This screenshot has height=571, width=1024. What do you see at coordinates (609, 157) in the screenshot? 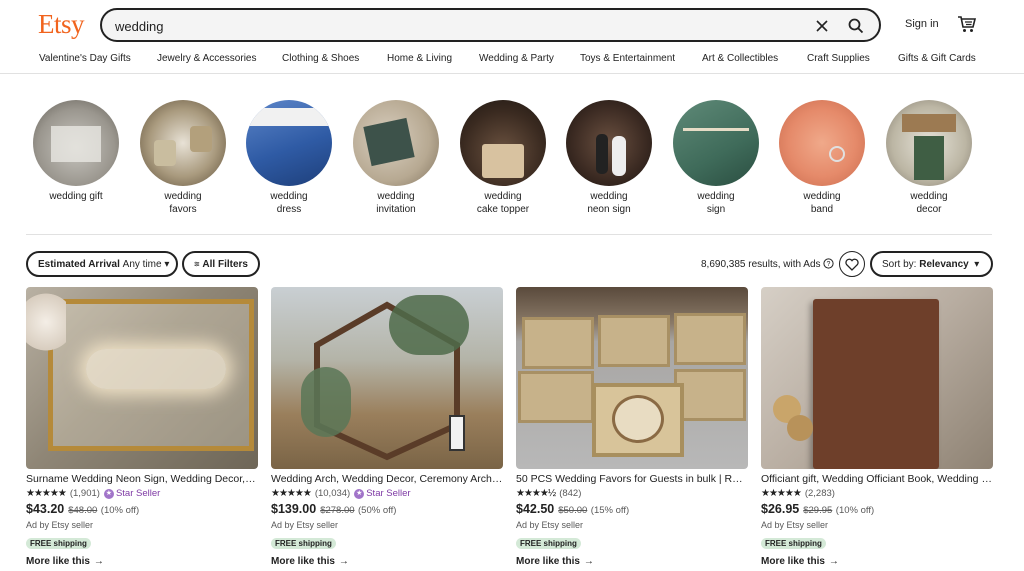
I see `related-search-wedding-neon-sign: wedding neon sign` at bounding box center [609, 157].